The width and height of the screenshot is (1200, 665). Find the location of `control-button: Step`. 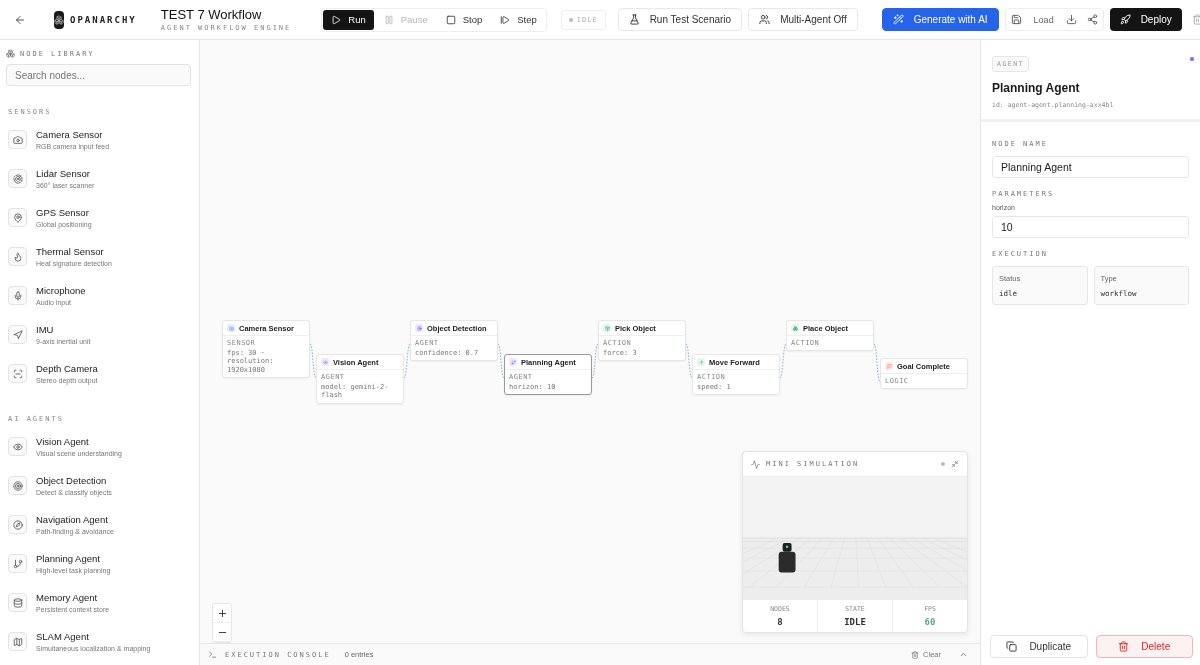

control-button: Step is located at coordinates (518, 19).